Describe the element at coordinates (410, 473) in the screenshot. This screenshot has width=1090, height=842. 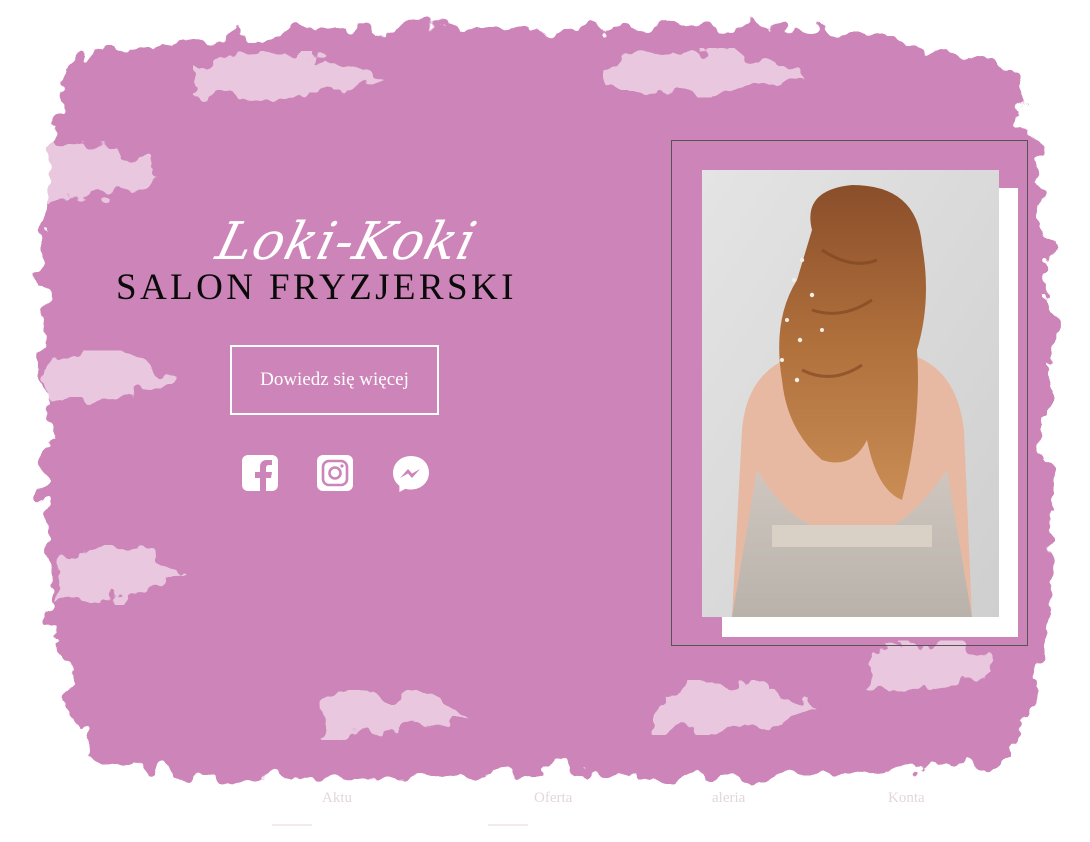
I see `messenger-icon` at that location.